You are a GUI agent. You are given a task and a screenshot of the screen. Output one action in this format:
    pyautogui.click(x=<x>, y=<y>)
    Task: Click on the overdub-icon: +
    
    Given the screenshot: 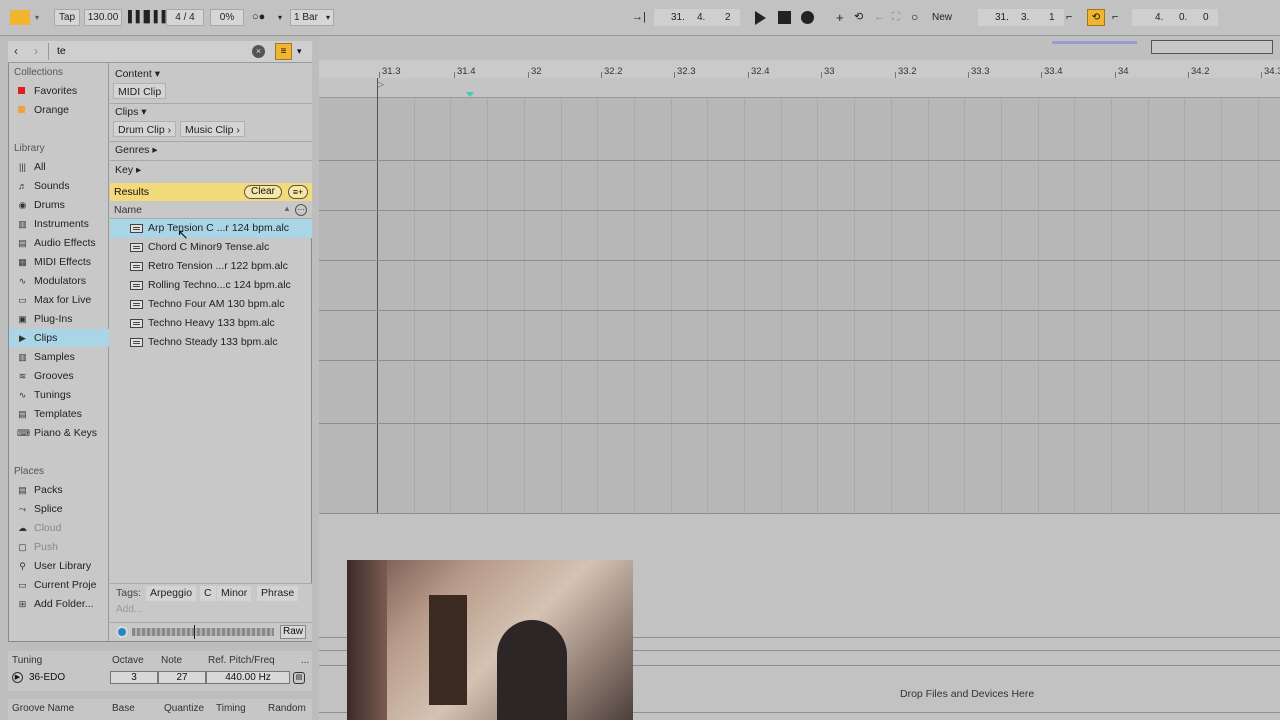 What is the action you would take?
    pyautogui.click(x=840, y=17)
    